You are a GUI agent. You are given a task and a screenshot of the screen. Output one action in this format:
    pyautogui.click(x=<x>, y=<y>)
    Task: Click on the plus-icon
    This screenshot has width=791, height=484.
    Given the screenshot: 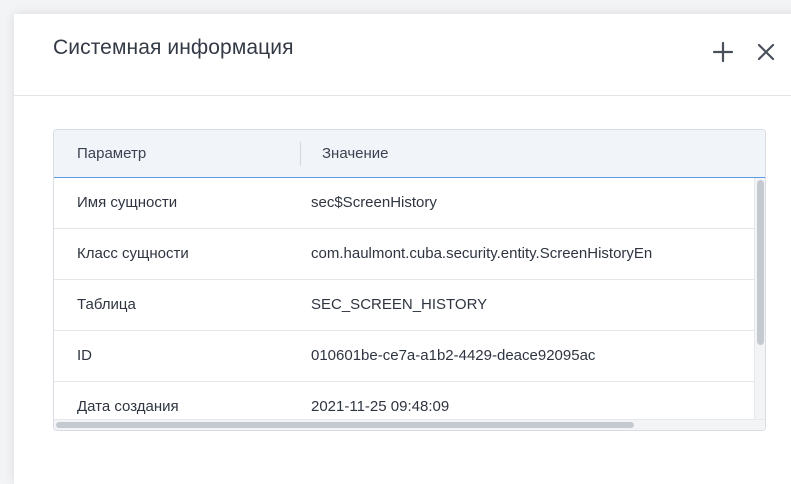 What is the action you would take?
    pyautogui.click(x=723, y=52)
    